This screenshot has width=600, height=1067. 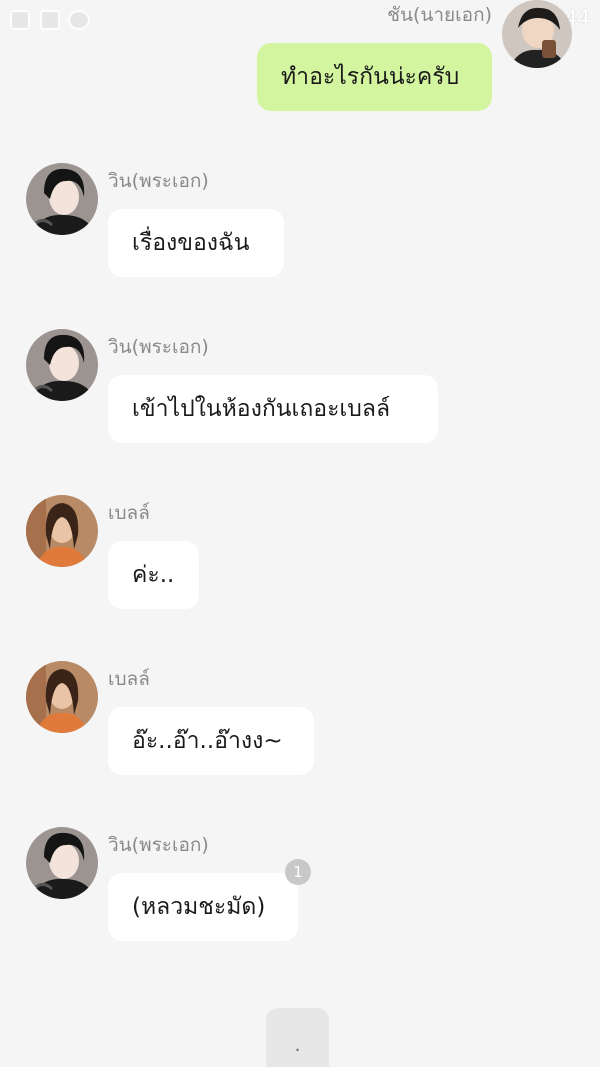 What do you see at coordinates (439, 15) in the screenshot?
I see `sender-name: ชัน(นายเอก)` at bounding box center [439, 15].